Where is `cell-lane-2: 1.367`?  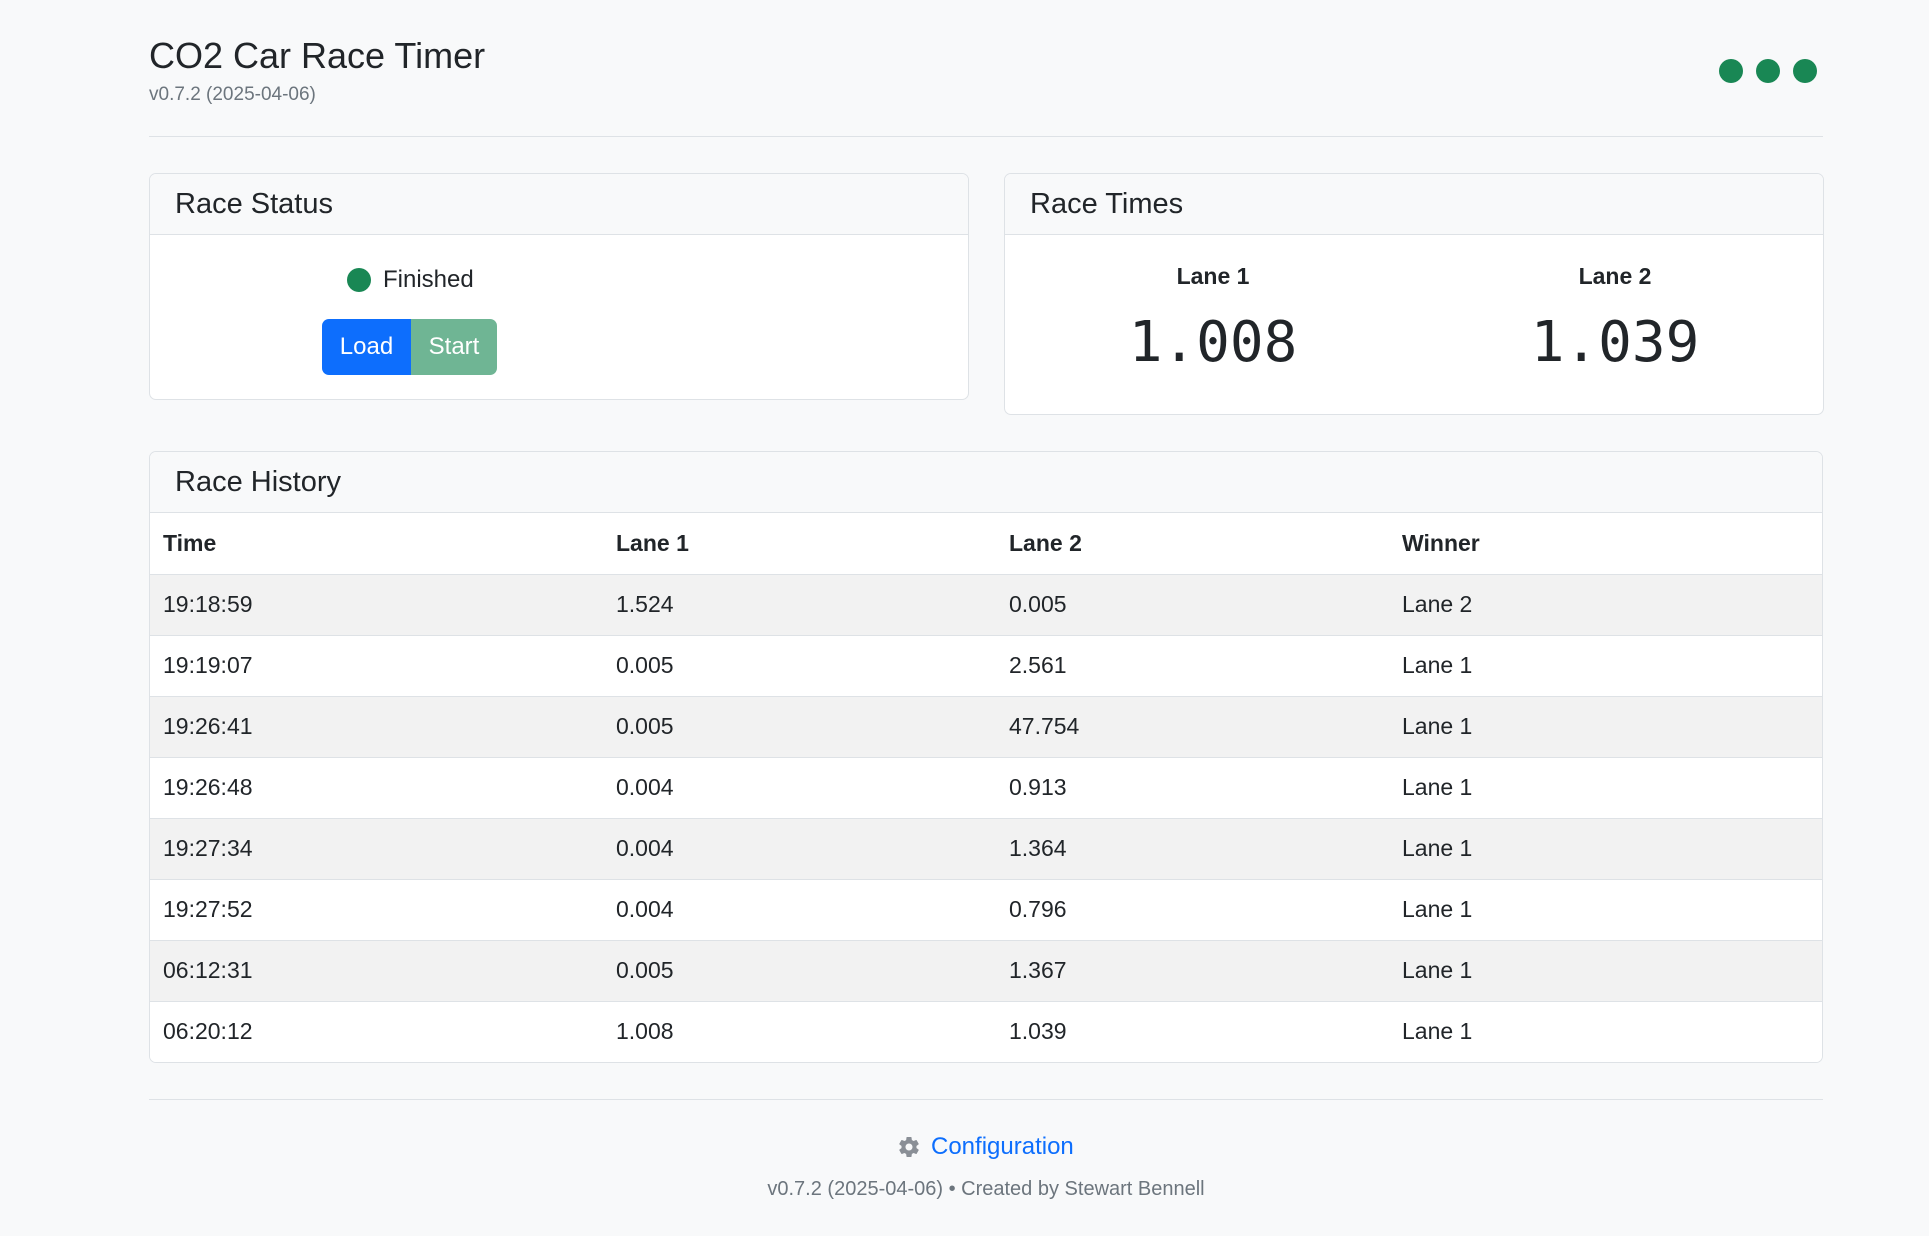
cell-lane-2: 1.367 is located at coordinates (1192, 971).